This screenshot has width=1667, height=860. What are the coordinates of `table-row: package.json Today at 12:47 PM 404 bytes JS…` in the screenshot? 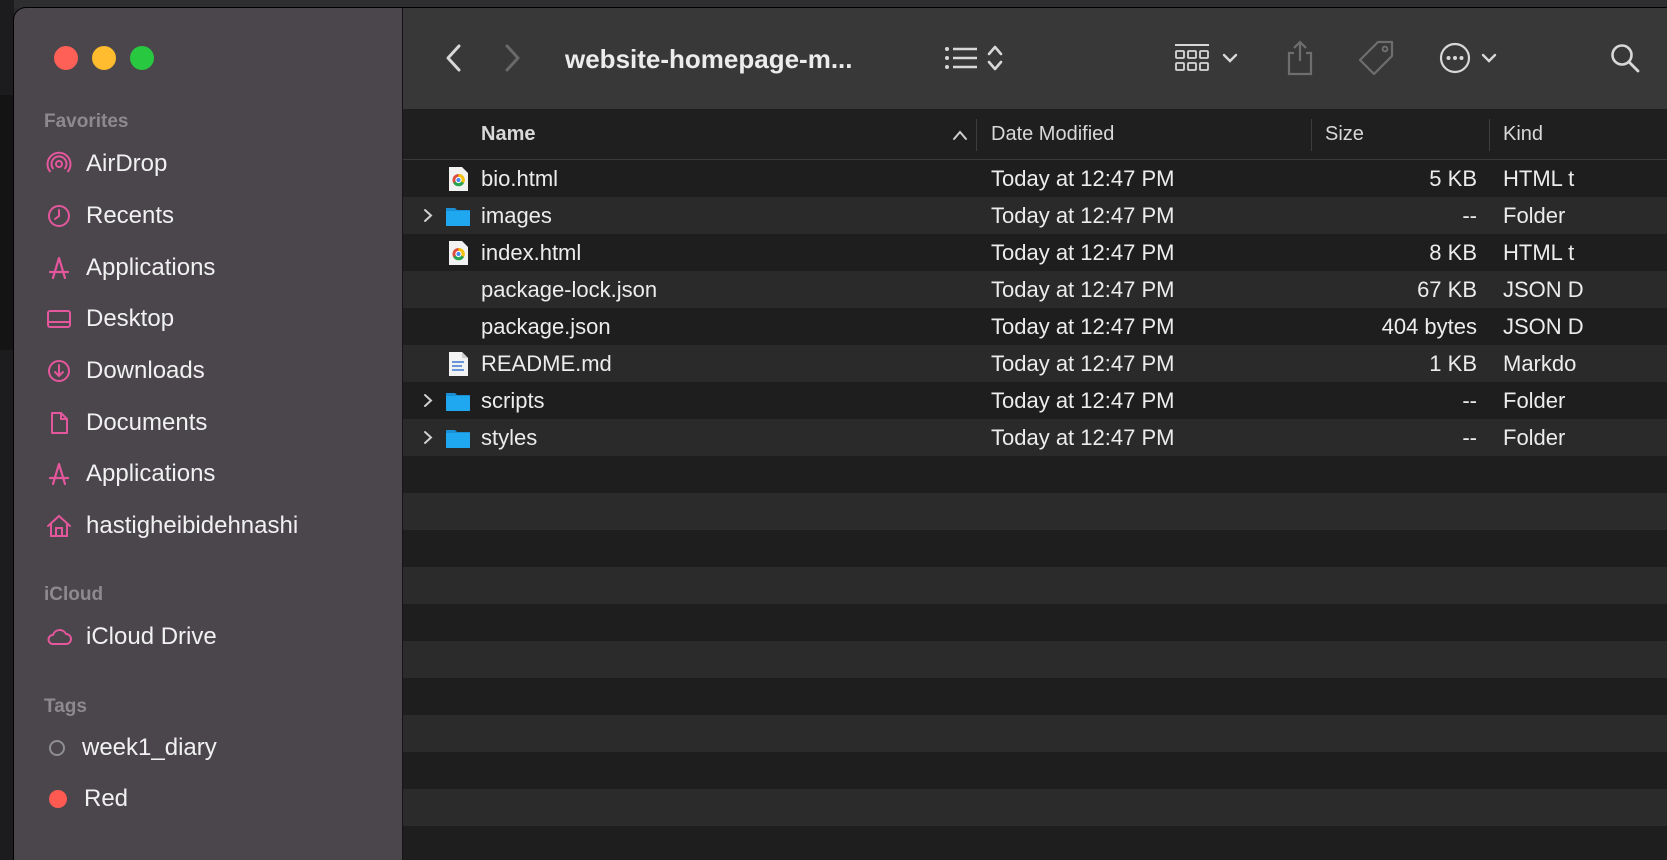 It's located at (1035, 326).